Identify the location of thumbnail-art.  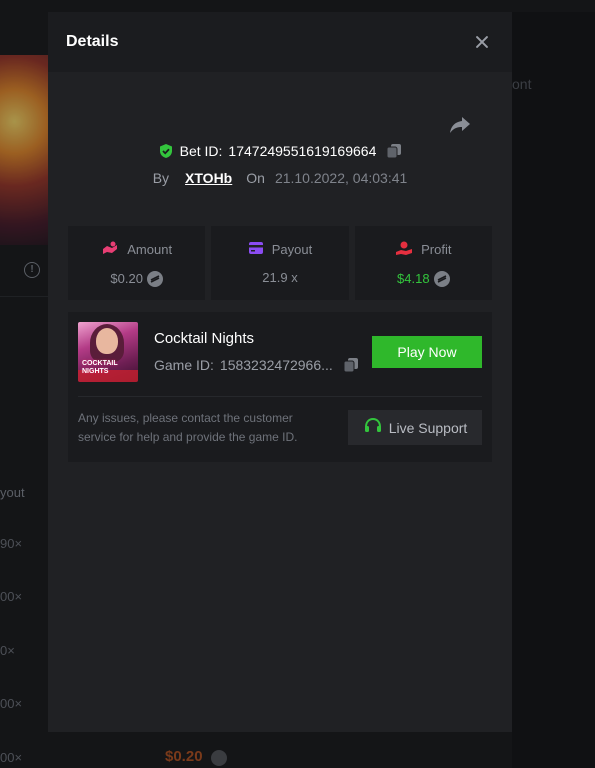
(107, 341).